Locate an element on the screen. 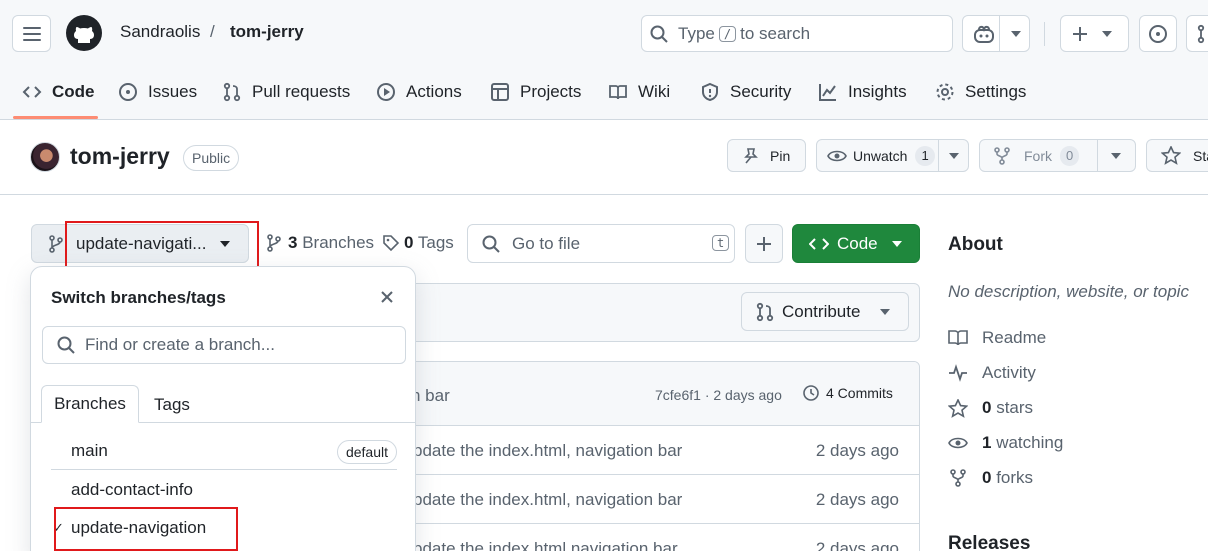  tab-pull-requests: Pull requests is located at coordinates (286, 92).